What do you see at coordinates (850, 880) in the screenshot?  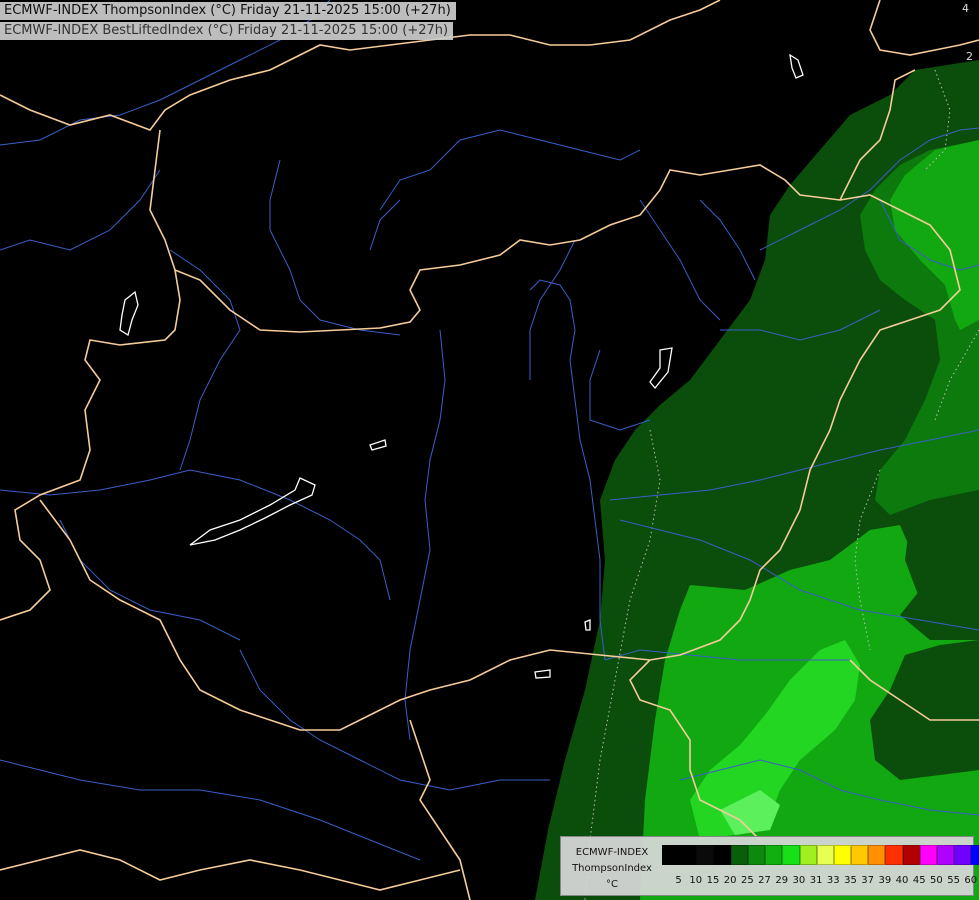 I see `legend-tick-label: 35` at bounding box center [850, 880].